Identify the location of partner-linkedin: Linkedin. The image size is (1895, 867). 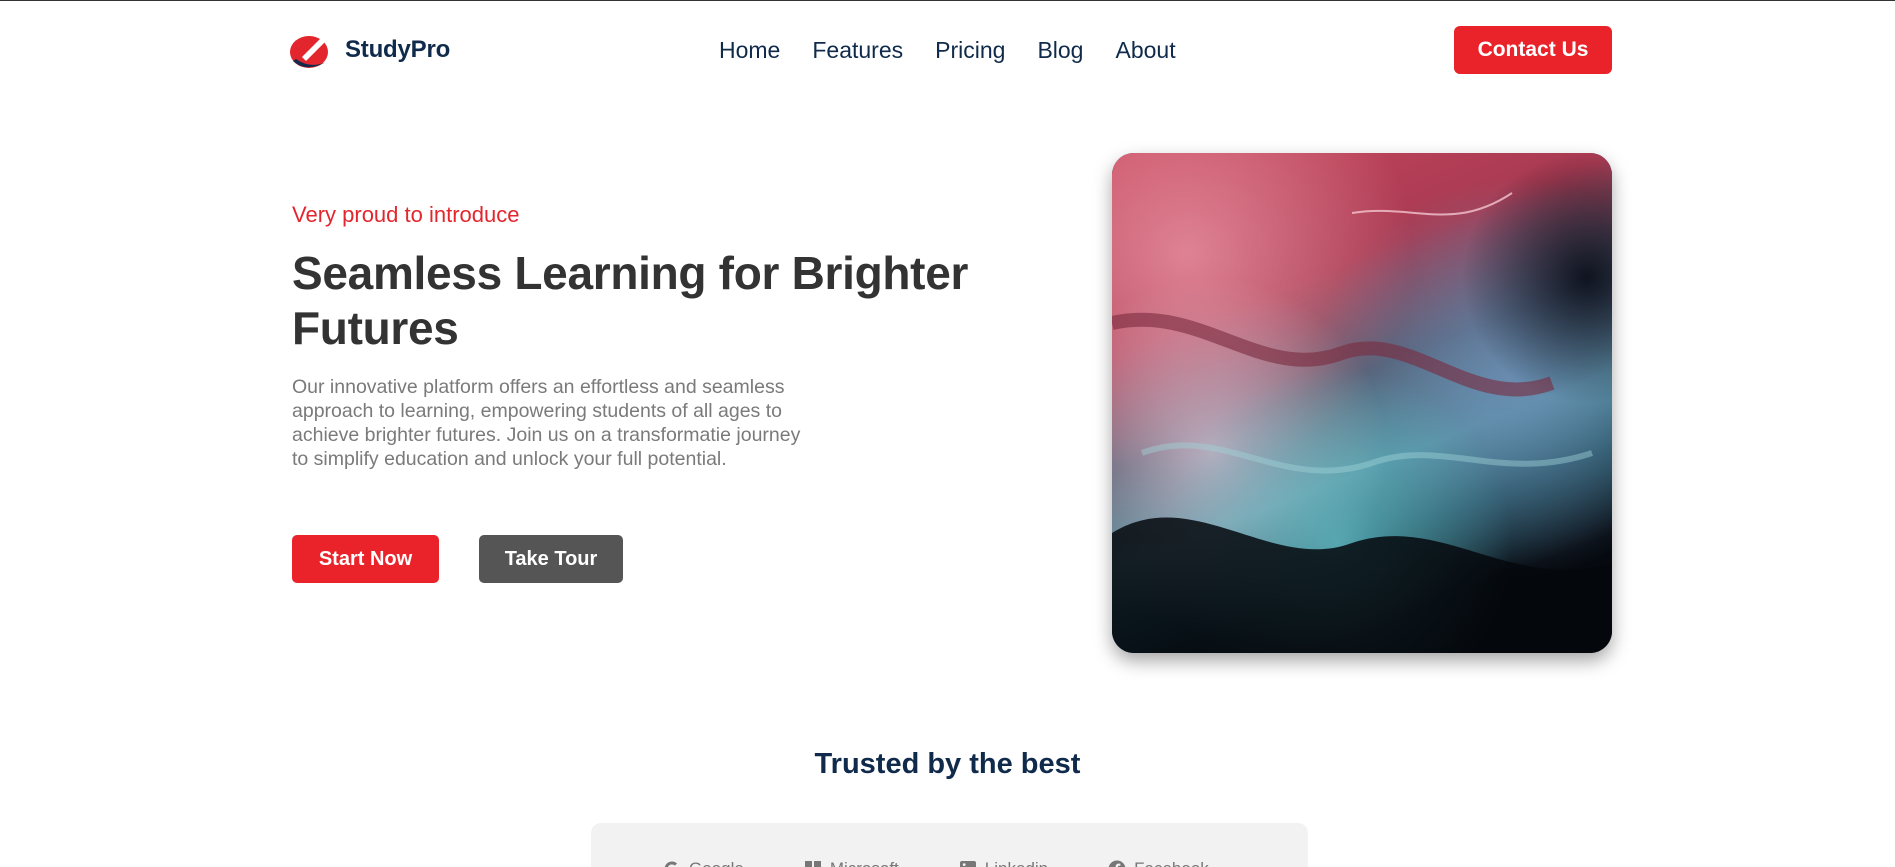
(1003, 863).